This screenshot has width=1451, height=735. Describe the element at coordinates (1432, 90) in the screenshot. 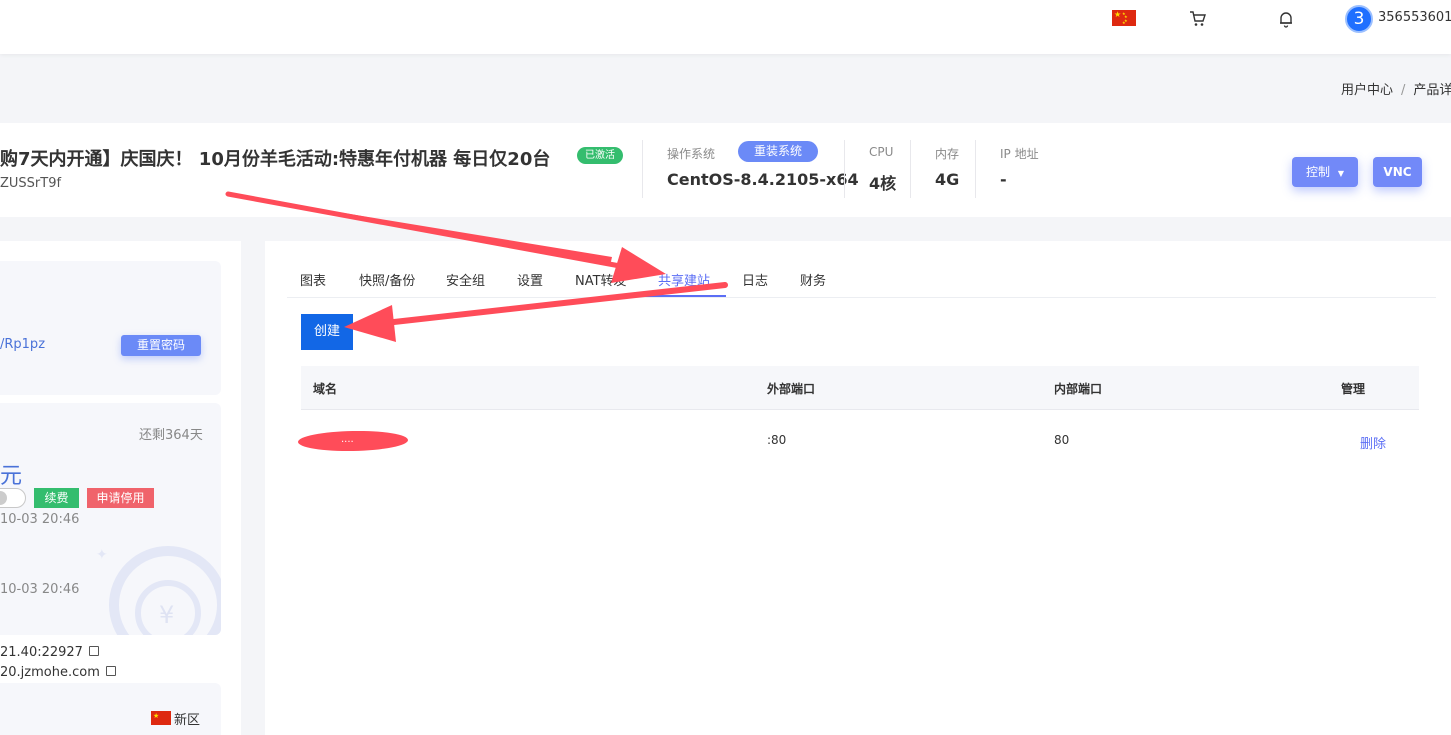

I see `breadcrumb-current: 产品详` at that location.